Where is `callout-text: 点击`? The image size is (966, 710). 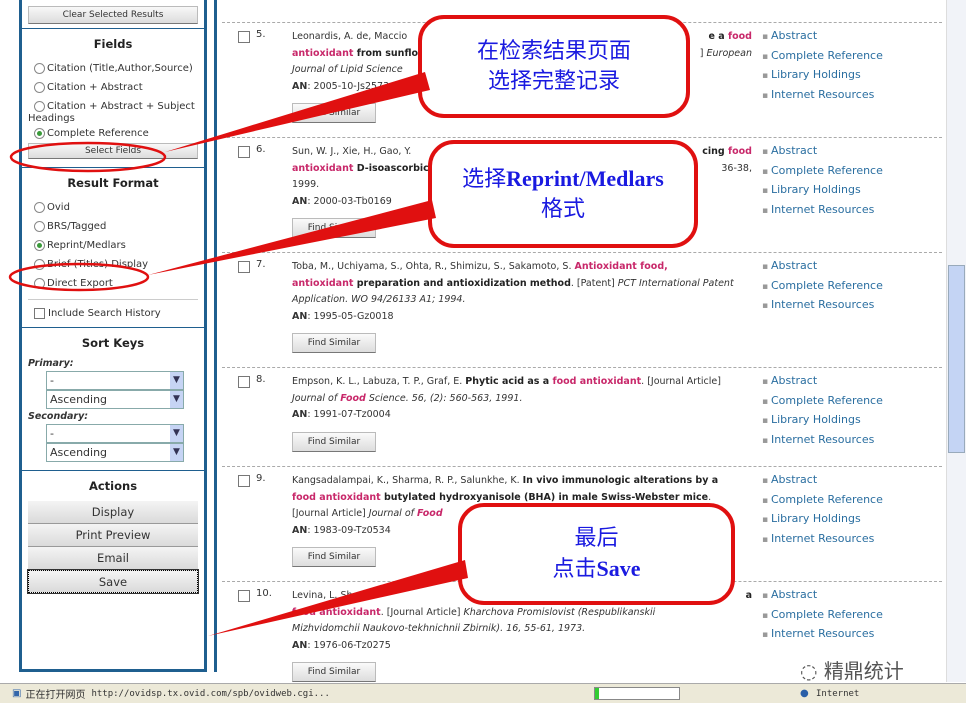 callout-text: 点击 is located at coordinates (574, 569).